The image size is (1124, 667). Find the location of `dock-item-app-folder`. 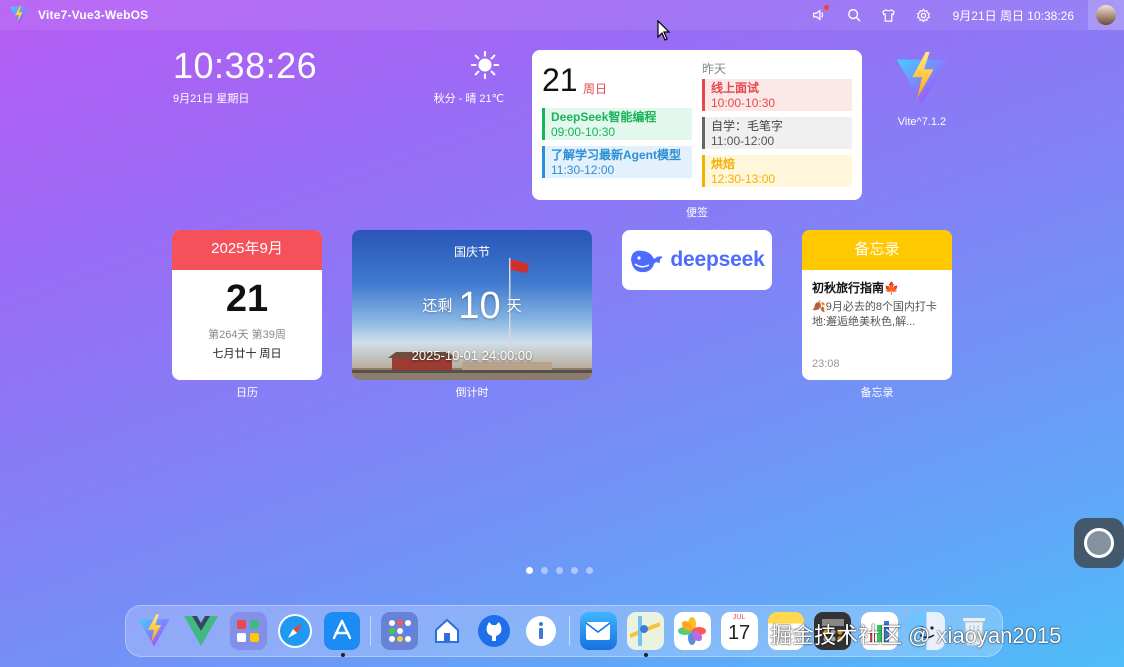

dock-item-app-folder is located at coordinates (248, 631).